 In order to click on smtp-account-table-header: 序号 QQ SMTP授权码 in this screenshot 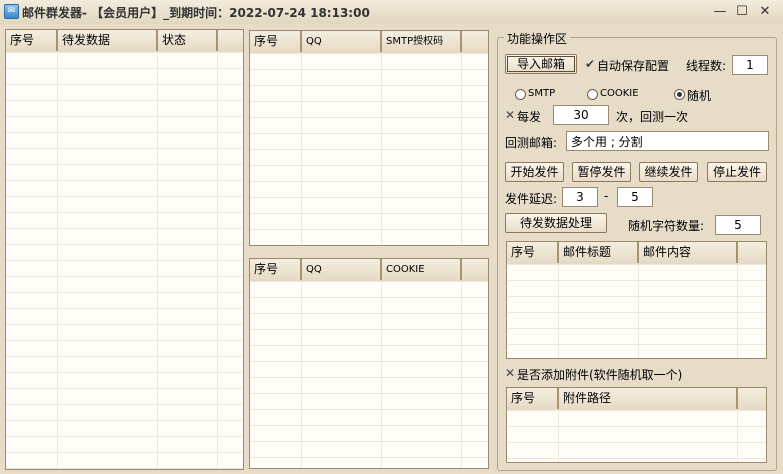, I will do `click(369, 42)`.